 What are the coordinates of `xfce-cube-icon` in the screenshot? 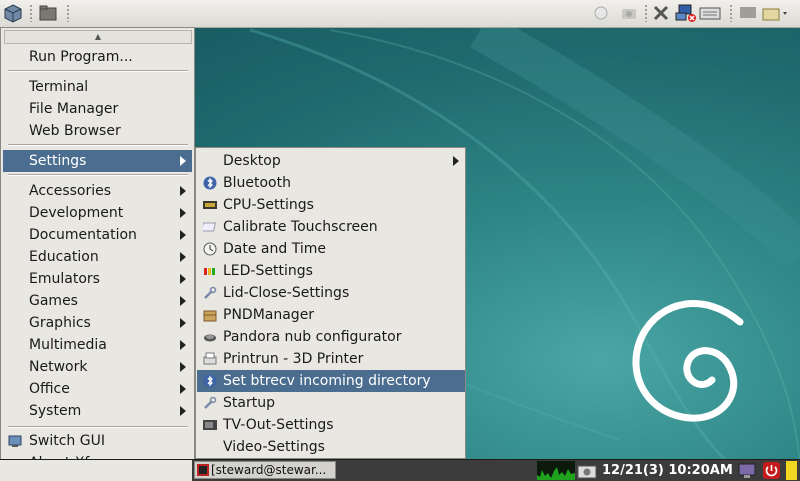 It's located at (13, 13).